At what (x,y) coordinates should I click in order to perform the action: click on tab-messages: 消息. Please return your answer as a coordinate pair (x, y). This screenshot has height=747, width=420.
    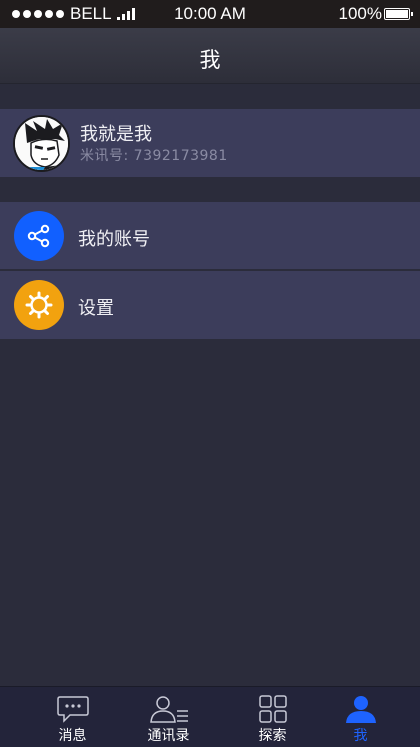
    Looking at the image, I should click on (72, 717).